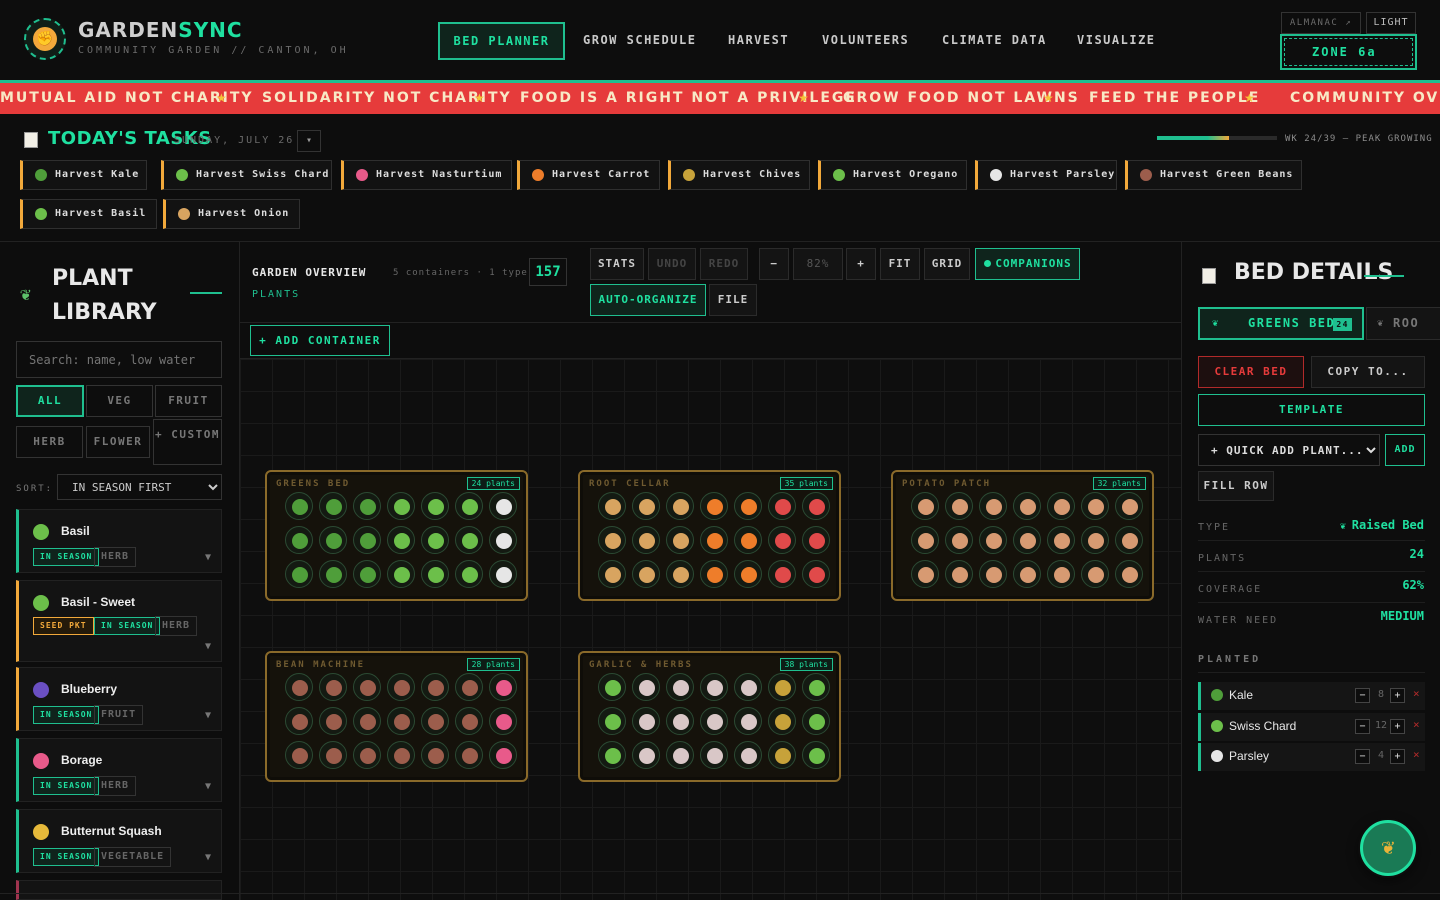 This screenshot has height=900, width=1440. Describe the element at coordinates (119, 541) in the screenshot. I see `plant-card-basil: Basil IN SEASON HERB ▼` at that location.